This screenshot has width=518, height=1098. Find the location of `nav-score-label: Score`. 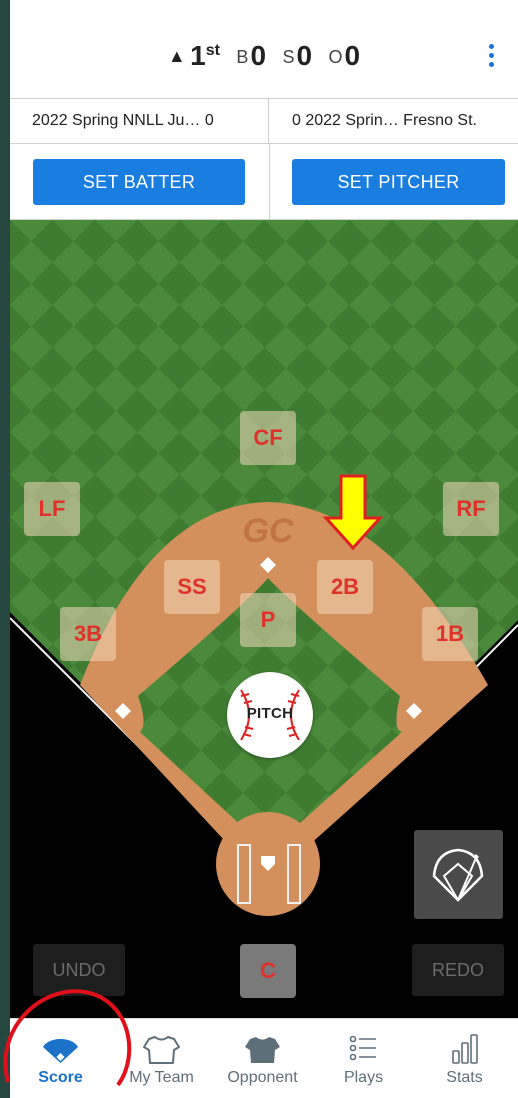

nav-score-label: Score is located at coordinates (60, 1077).